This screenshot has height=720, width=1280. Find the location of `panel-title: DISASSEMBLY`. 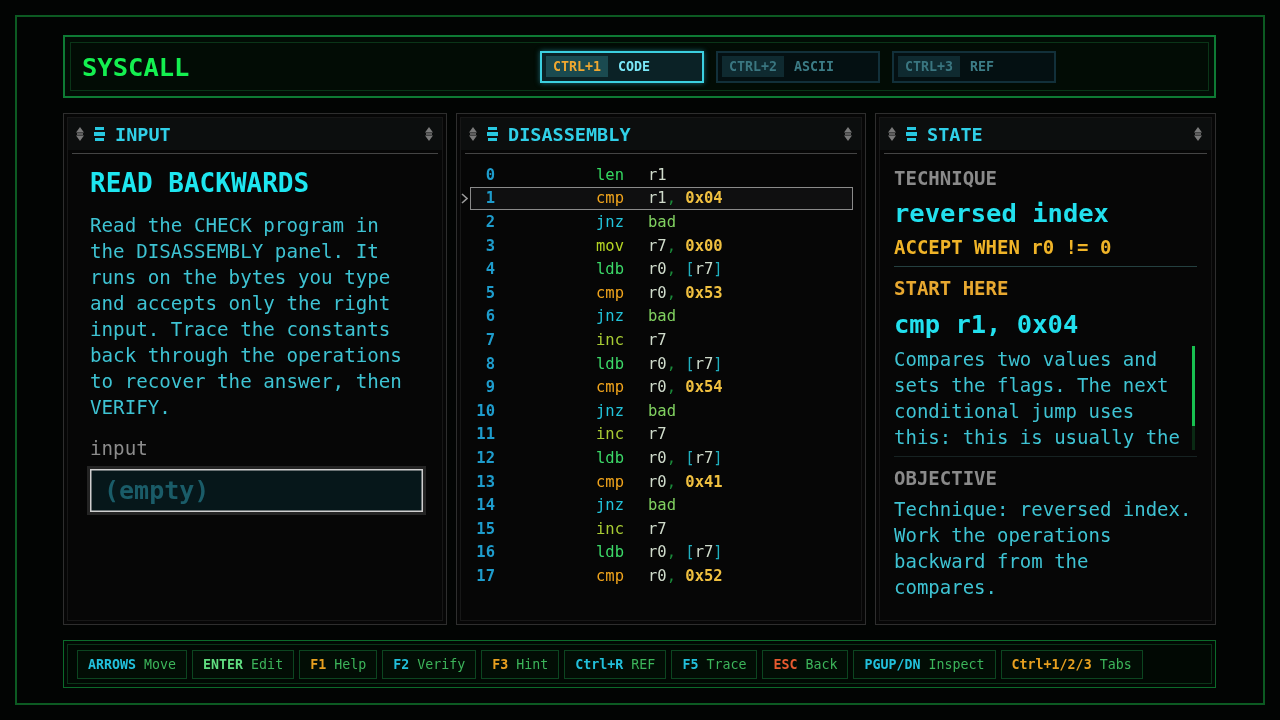

panel-title: DISASSEMBLY is located at coordinates (569, 134).